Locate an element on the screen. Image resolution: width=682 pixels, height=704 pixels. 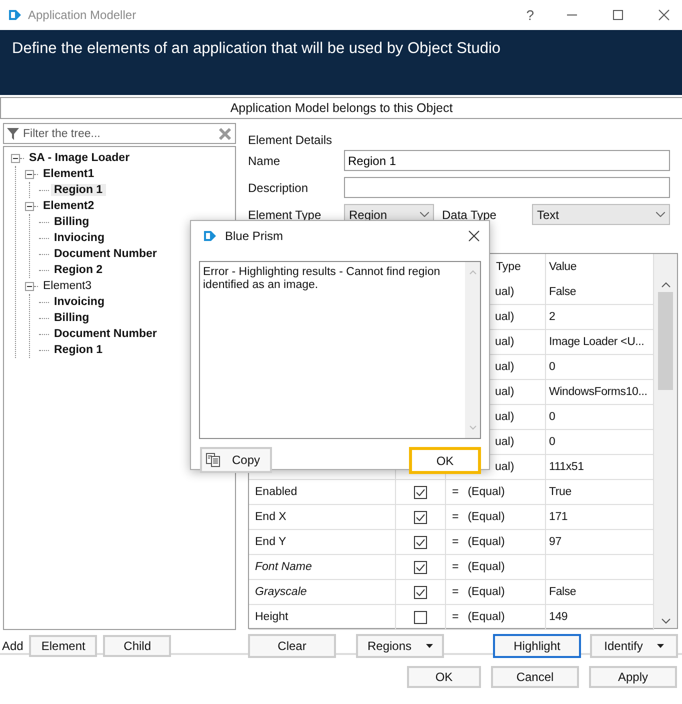
header-banner: Define the elements of an application that will be used by Object Studio is located at coordinates (341, 62).